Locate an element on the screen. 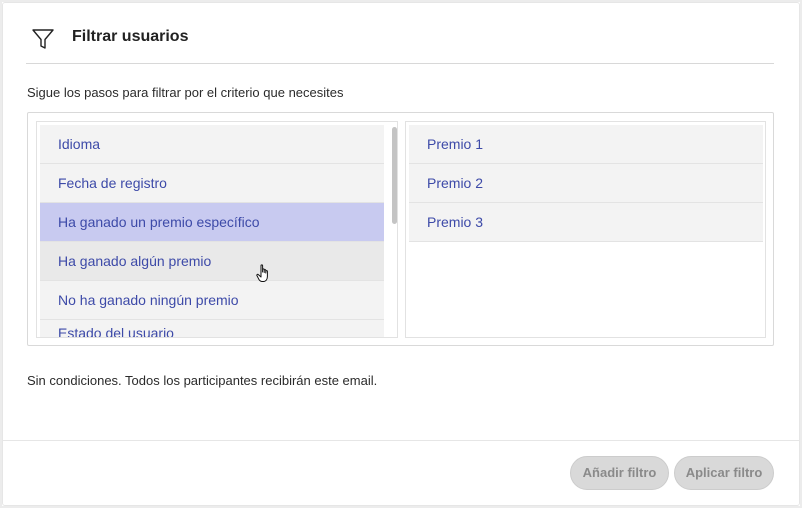 The width and height of the screenshot is (802, 508). criteria-item-estado-usuario: Estado del usuario is located at coordinates (212, 328).